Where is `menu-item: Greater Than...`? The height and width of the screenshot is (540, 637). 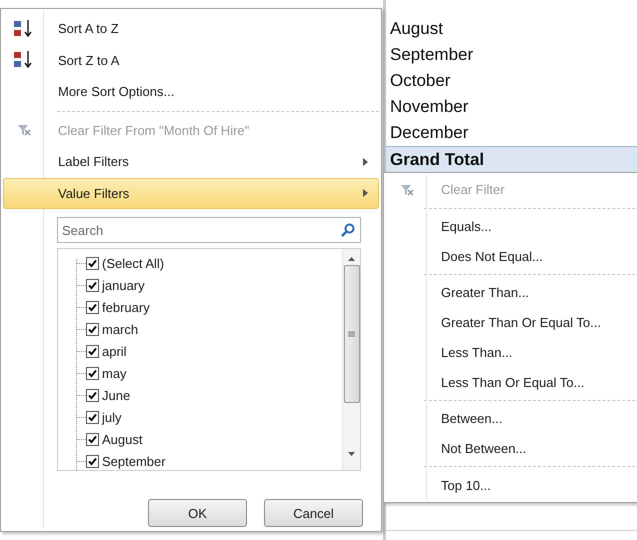 menu-item: Greater Than... is located at coordinates (511, 293).